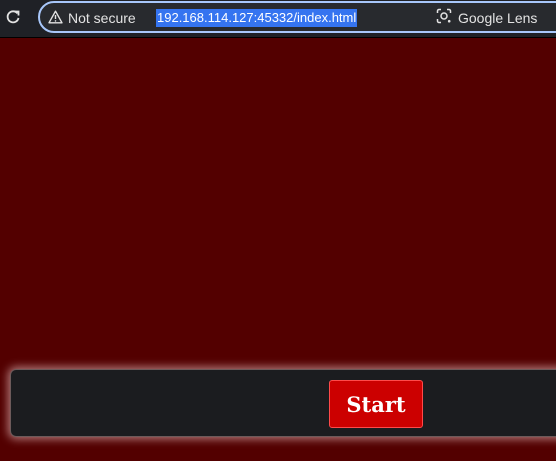 The height and width of the screenshot is (461, 556). Describe the element at coordinates (283, 403) in the screenshot. I see `control-bar: Start` at that location.